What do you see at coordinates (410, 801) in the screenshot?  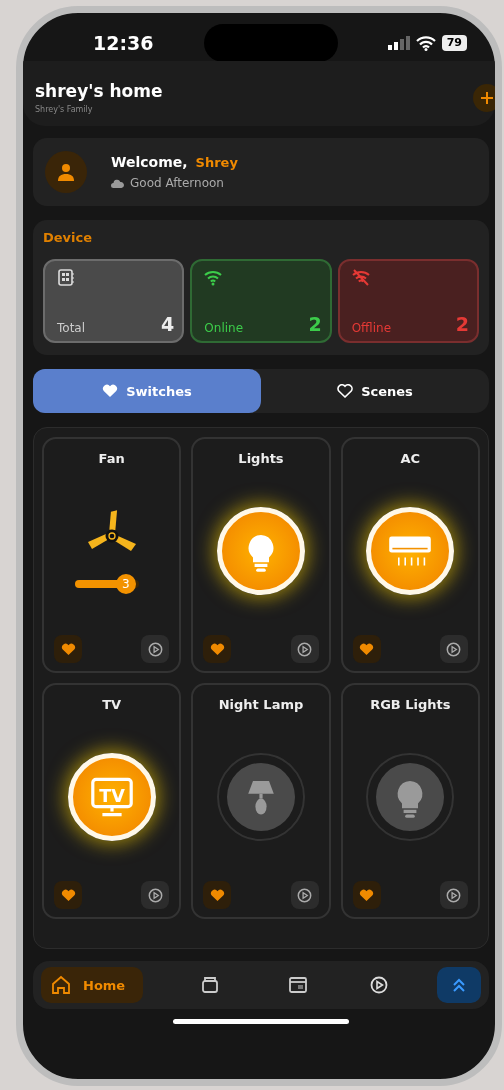 I see `device-card: RGB Lights` at bounding box center [410, 801].